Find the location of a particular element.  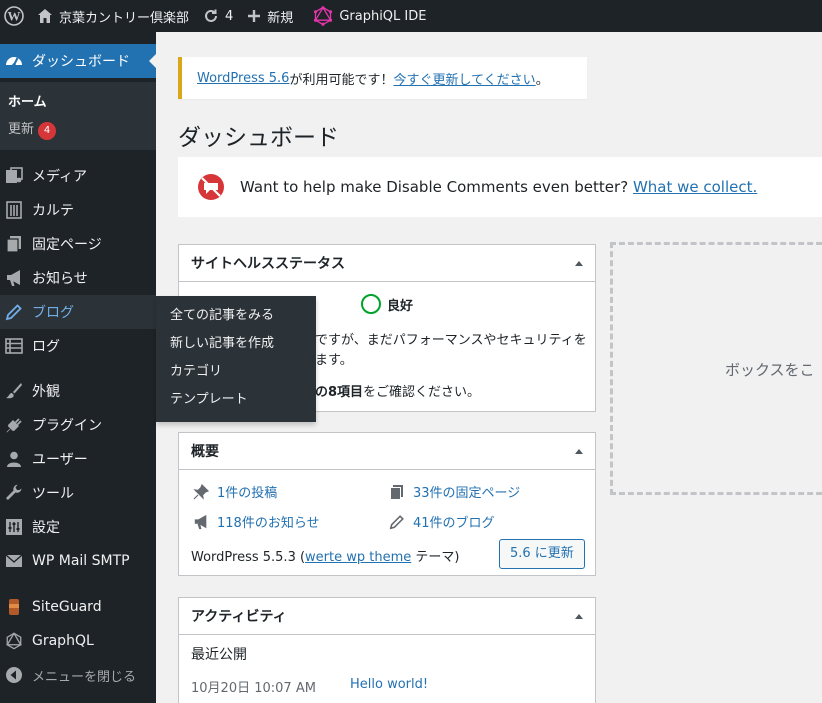

brush-icon is located at coordinates (18, 391).